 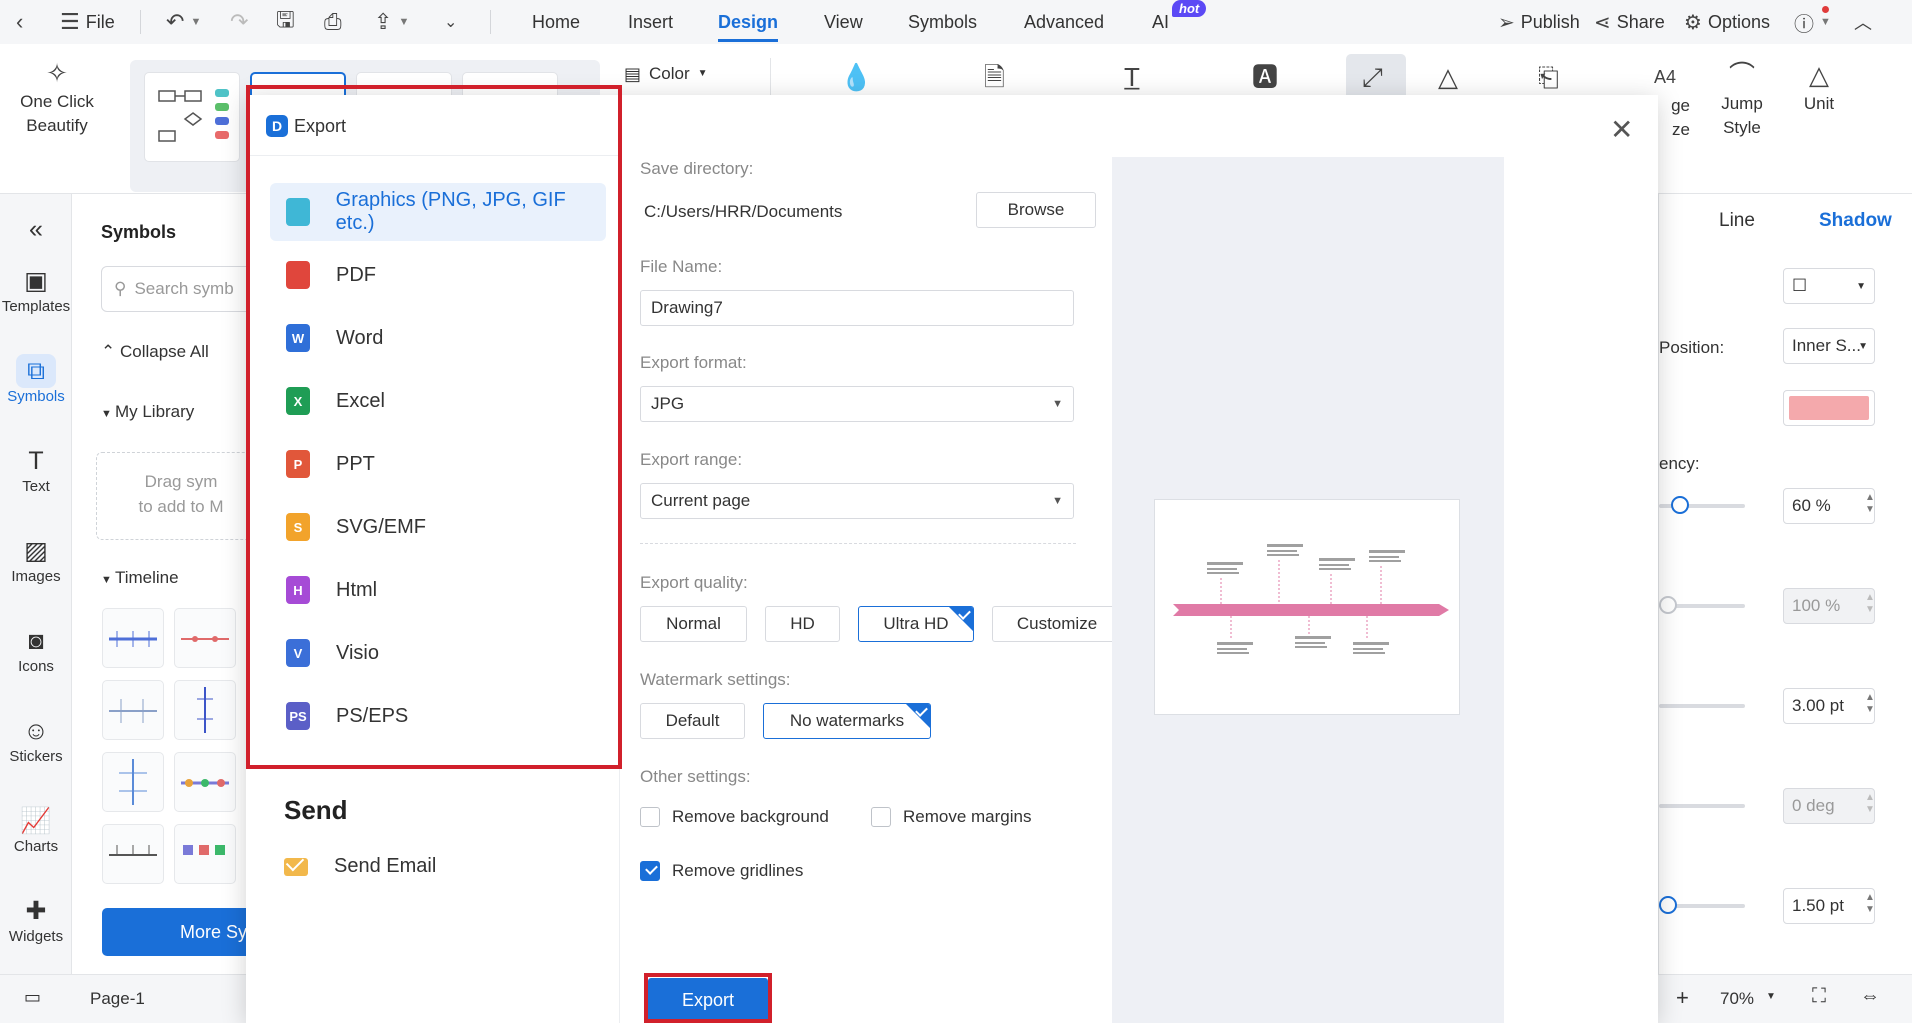 I want to click on panel-toggle-icon: ▭, so click(x=32, y=997).